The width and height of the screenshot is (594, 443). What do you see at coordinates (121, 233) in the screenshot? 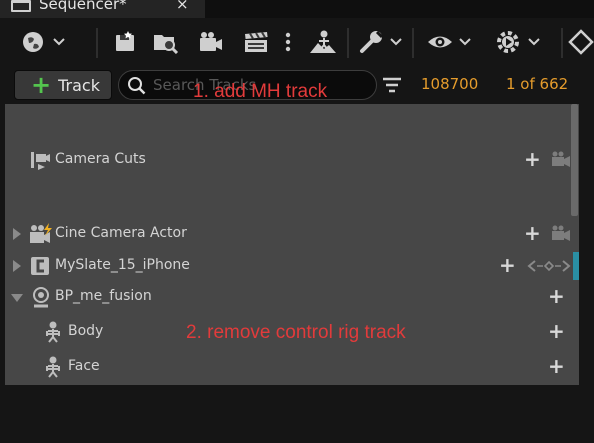
I see `track-label: Cine Camera Actor` at bounding box center [121, 233].